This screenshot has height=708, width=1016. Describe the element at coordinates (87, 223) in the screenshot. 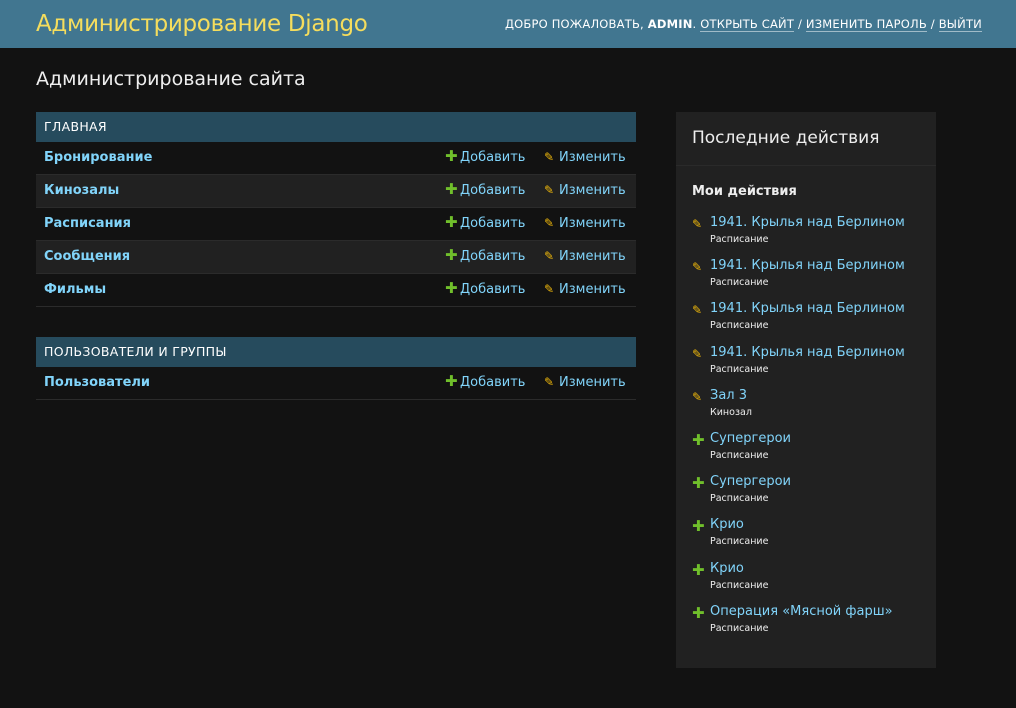

I see `model-link-schedules: Расписания` at that location.